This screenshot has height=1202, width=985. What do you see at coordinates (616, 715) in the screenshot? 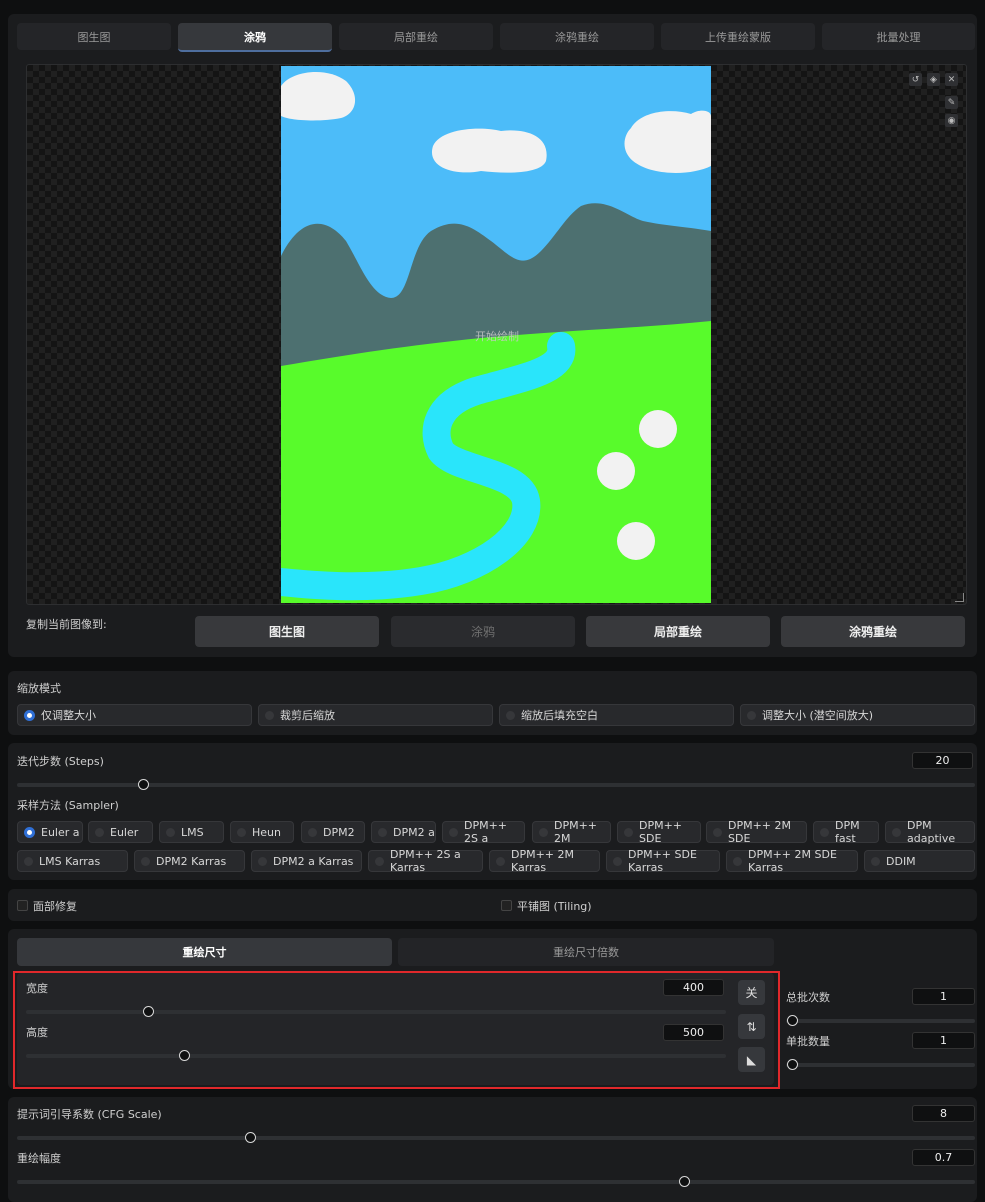
I see `resize-mode-resize-fill: 缩放后填充空白` at bounding box center [616, 715].